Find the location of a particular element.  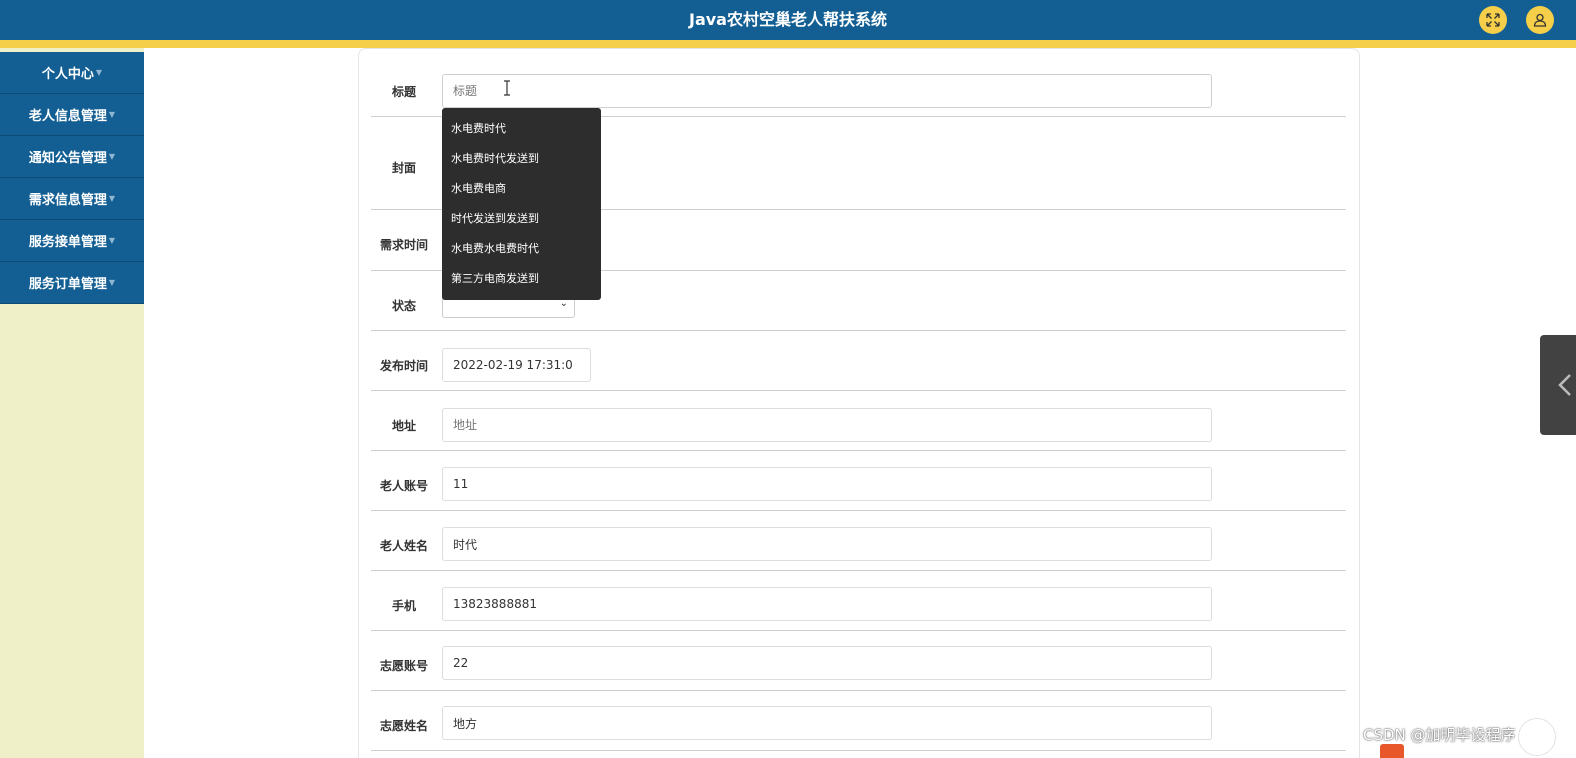

form-row-volunteer-account: 志愿账号 22 is located at coordinates (858, 661).